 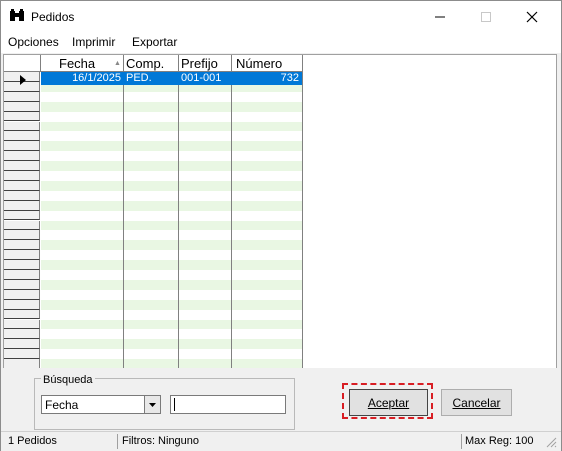 I want to click on row-indicator-column, so click(x=22, y=220).